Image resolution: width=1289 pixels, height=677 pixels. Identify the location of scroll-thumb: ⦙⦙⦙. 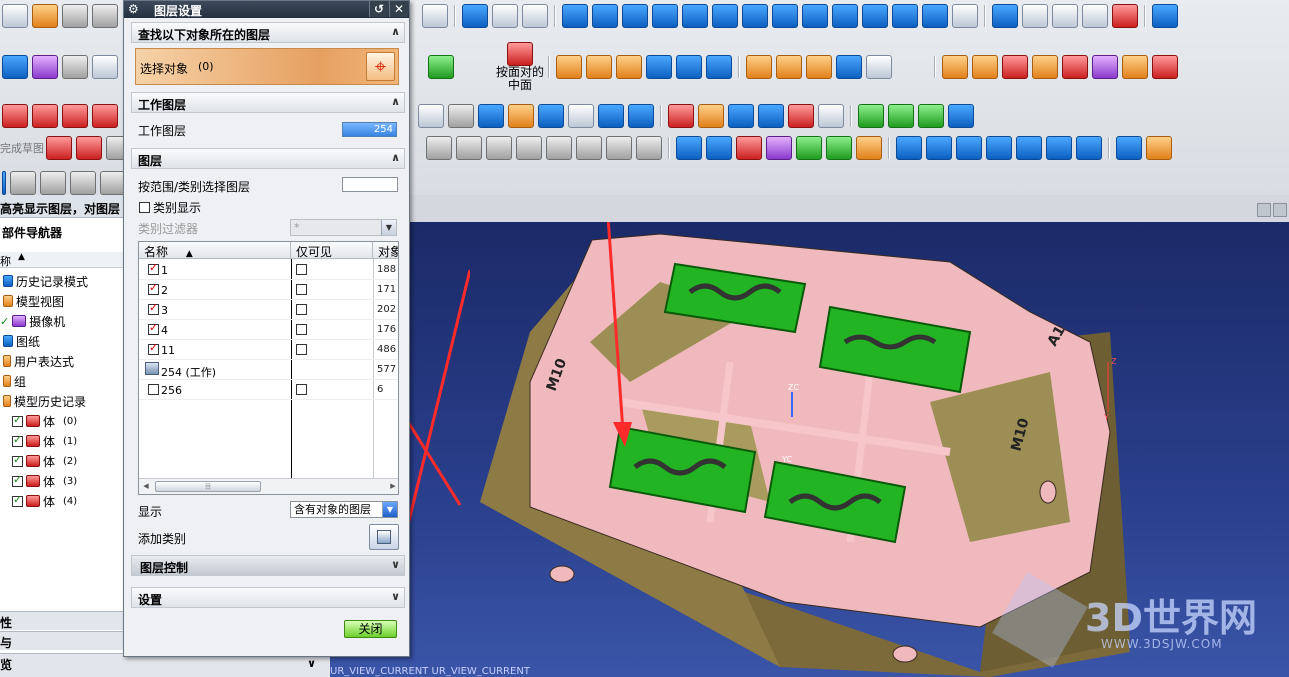
(208, 486).